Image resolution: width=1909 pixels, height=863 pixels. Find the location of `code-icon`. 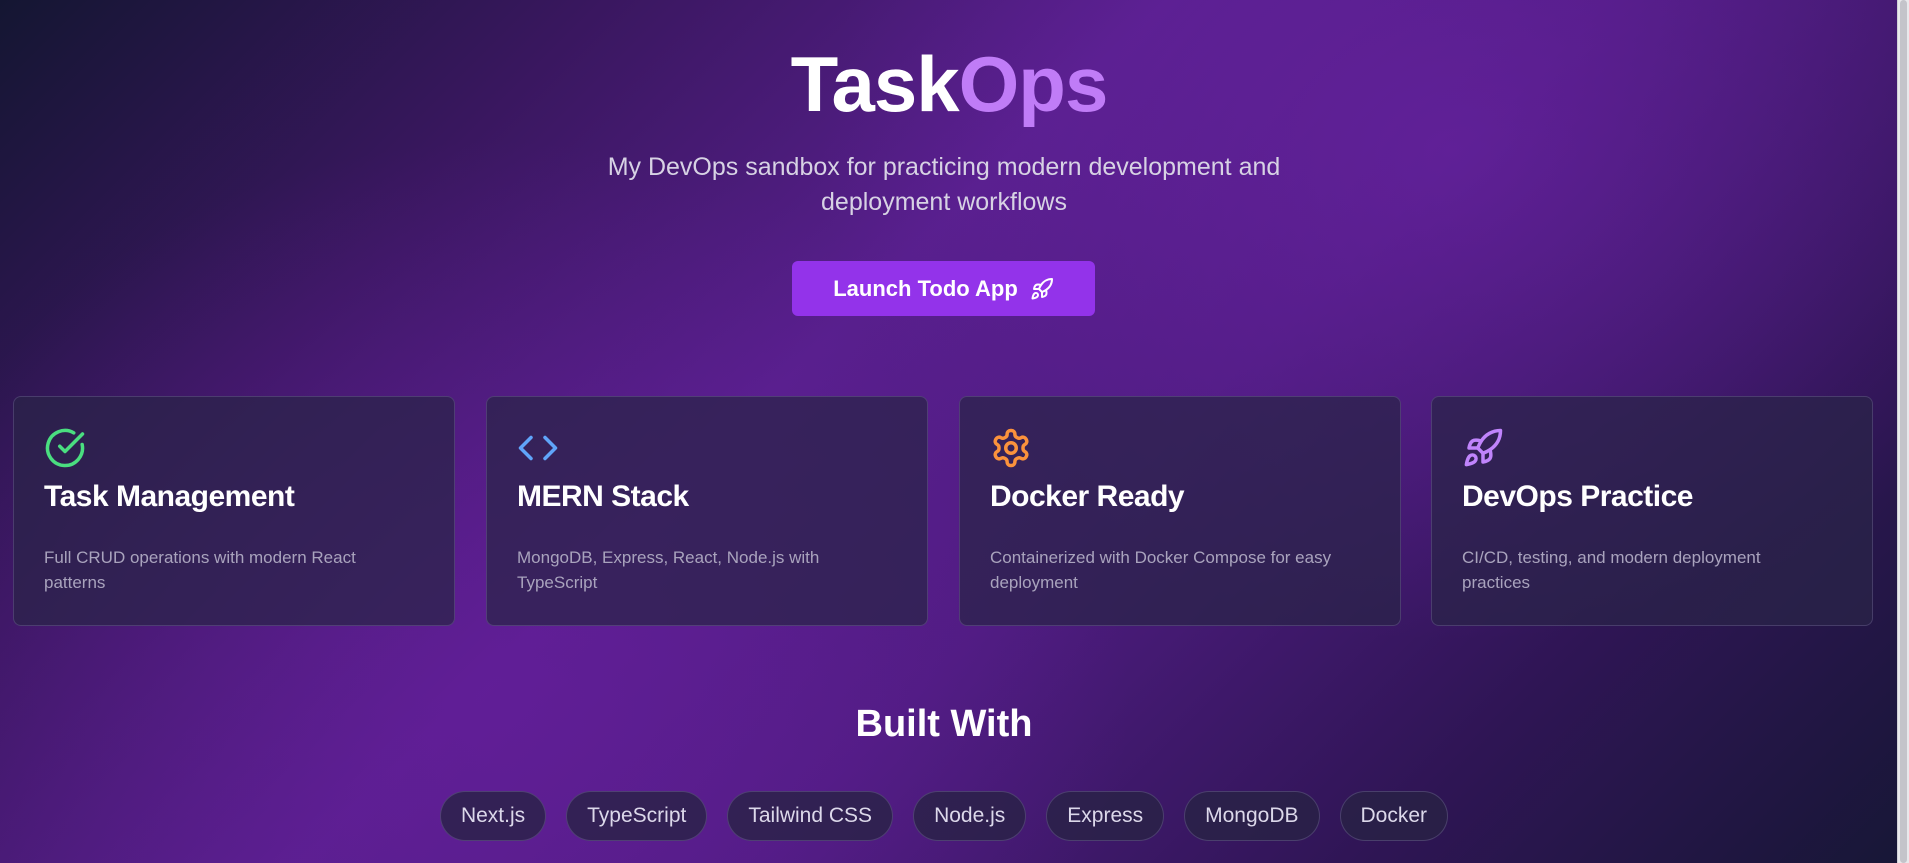

code-icon is located at coordinates (538, 448).